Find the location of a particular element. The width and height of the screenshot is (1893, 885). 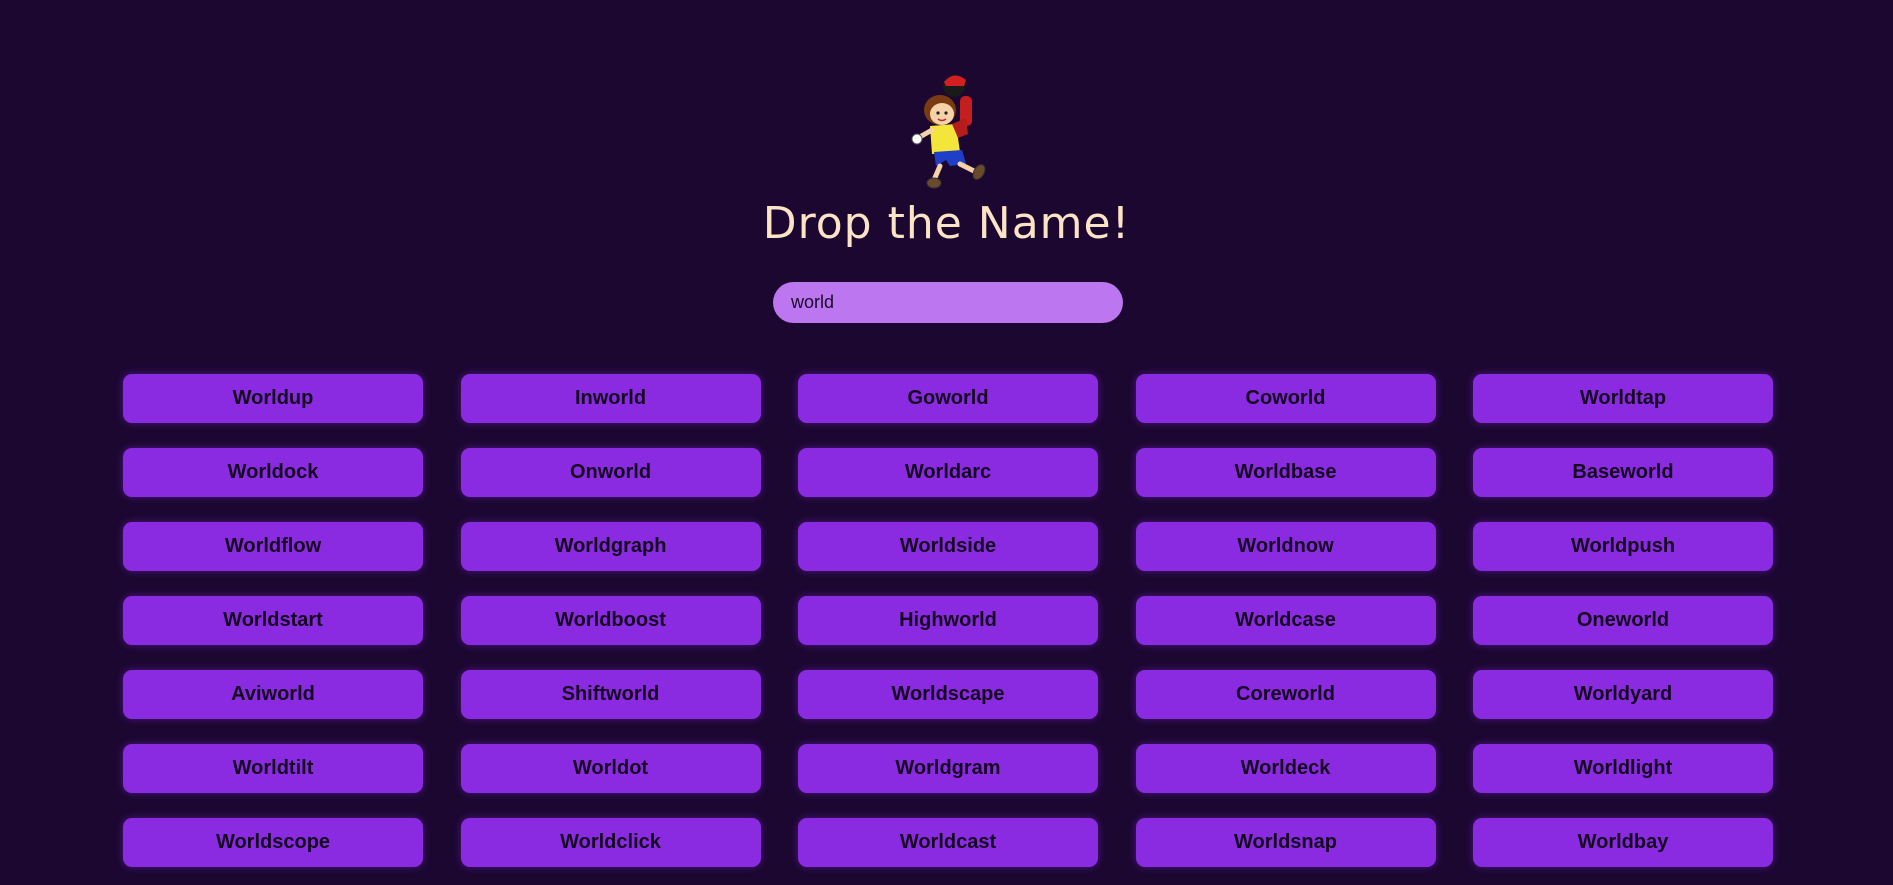

name-suggestion-button: Worldot is located at coordinates (610, 768).